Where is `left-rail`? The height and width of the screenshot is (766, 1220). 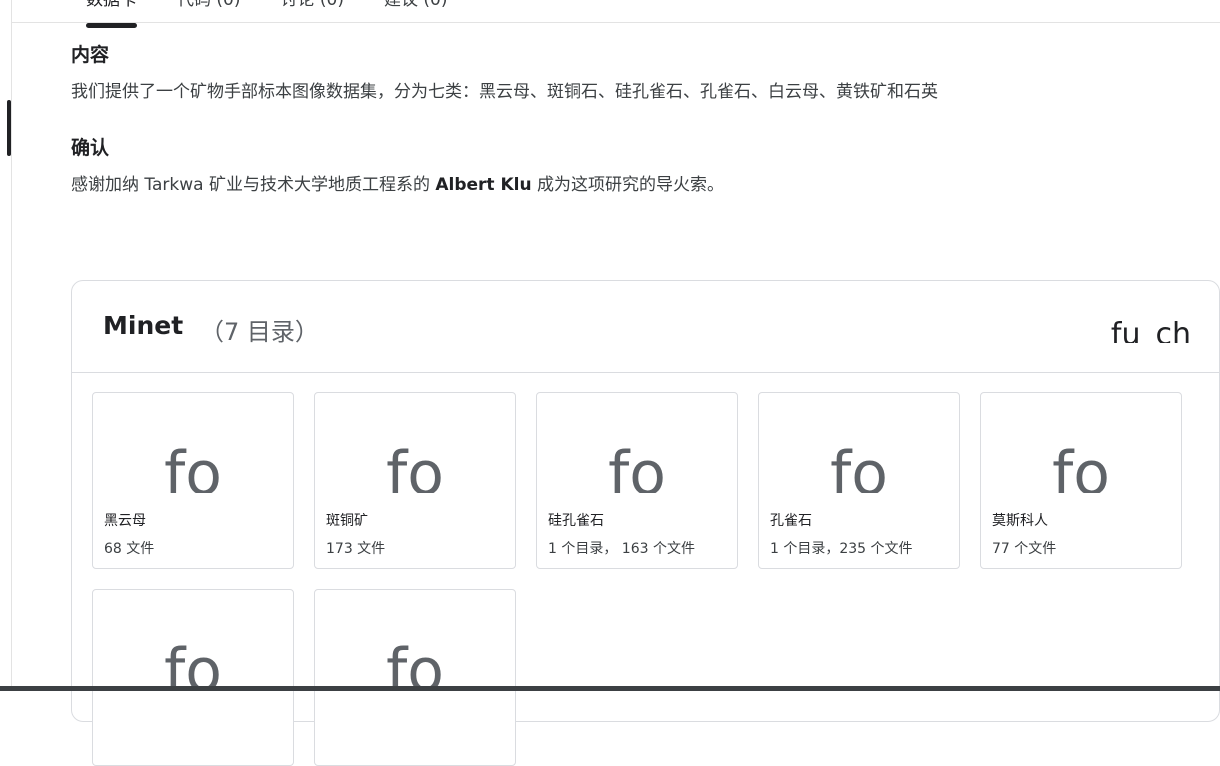
left-rail is located at coordinates (11, 345).